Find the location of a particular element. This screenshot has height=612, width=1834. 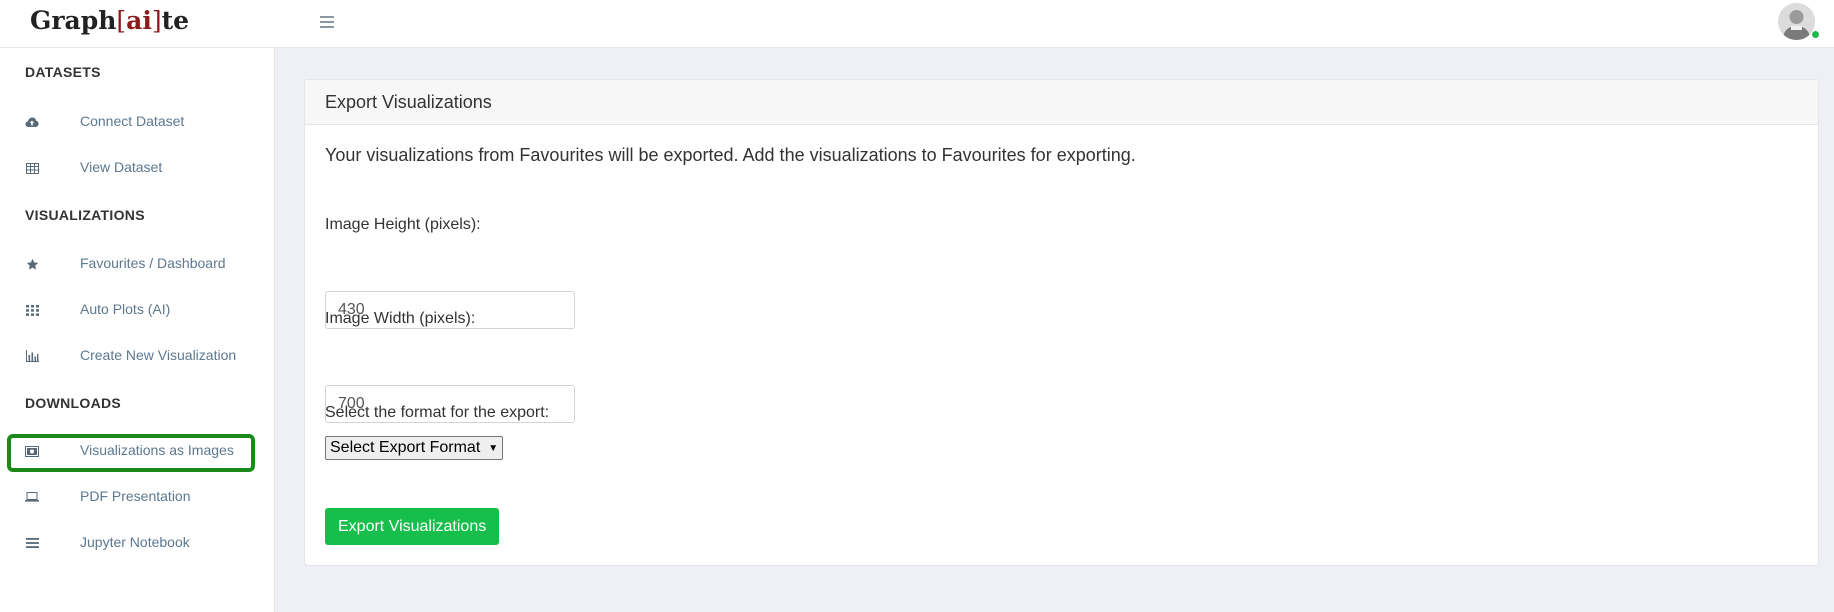

format-label: Select the format for the export: is located at coordinates (437, 412).